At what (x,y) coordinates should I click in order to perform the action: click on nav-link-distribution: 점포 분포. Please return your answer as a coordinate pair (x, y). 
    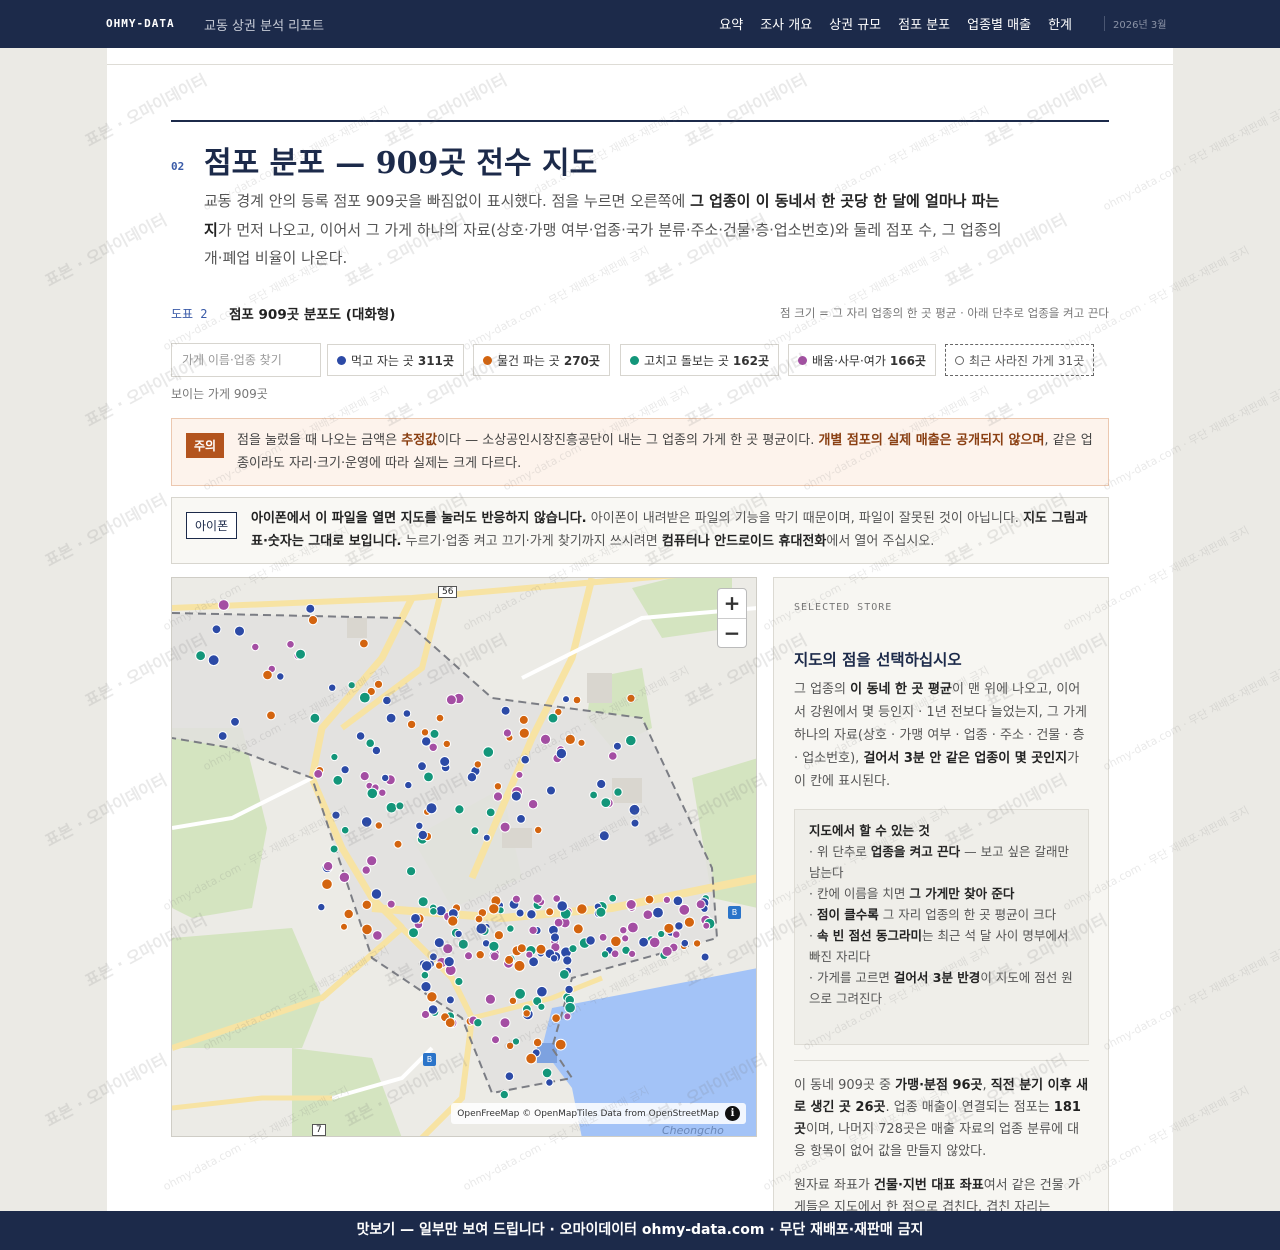
    Looking at the image, I should click on (924, 23).